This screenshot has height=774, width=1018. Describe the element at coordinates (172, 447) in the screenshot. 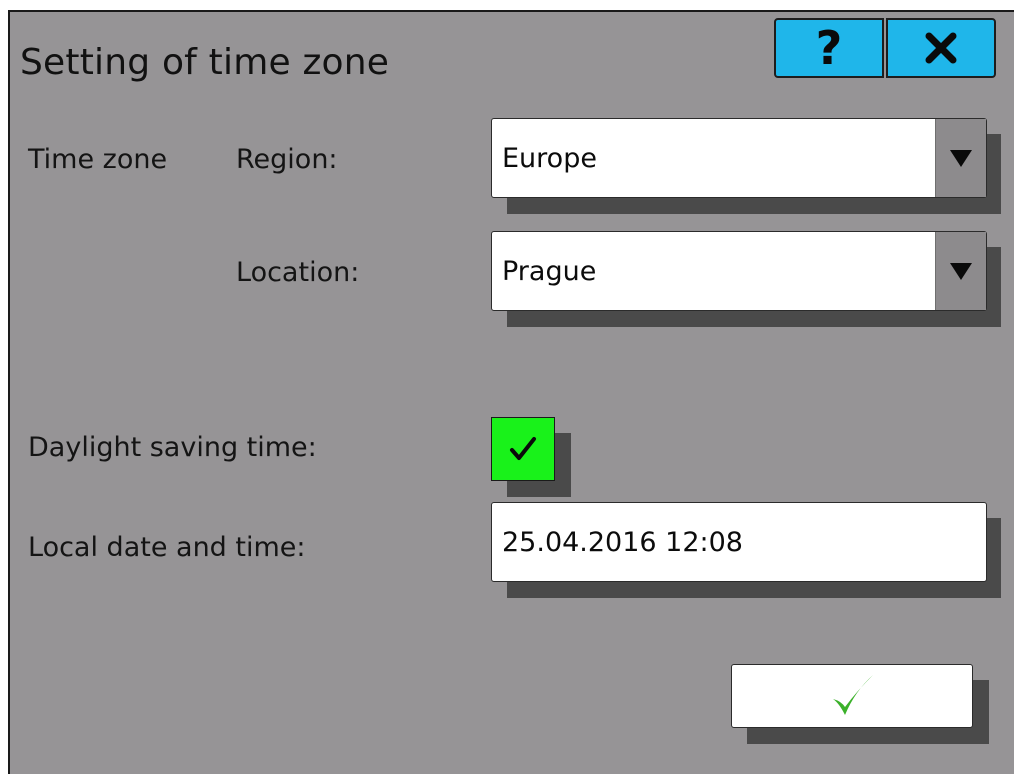

I see `dst-label: Daylight saving time:` at that location.